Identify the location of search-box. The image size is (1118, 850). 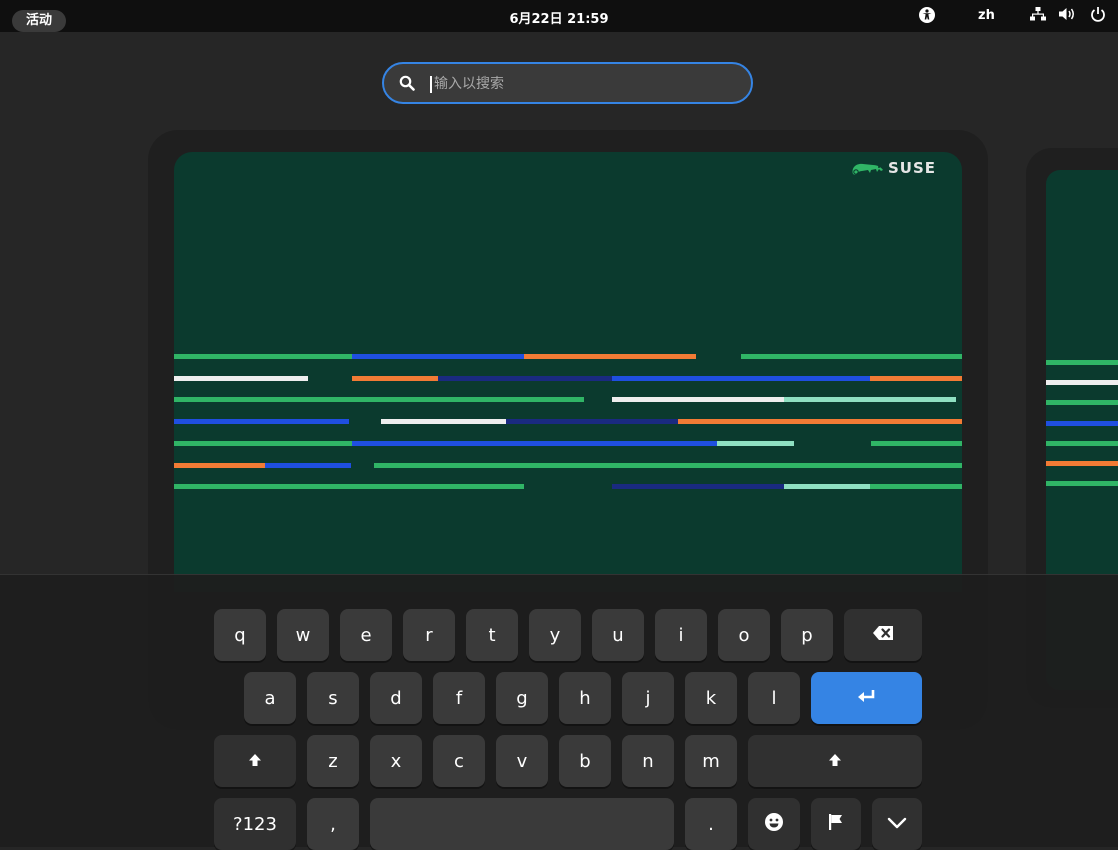
(567, 83).